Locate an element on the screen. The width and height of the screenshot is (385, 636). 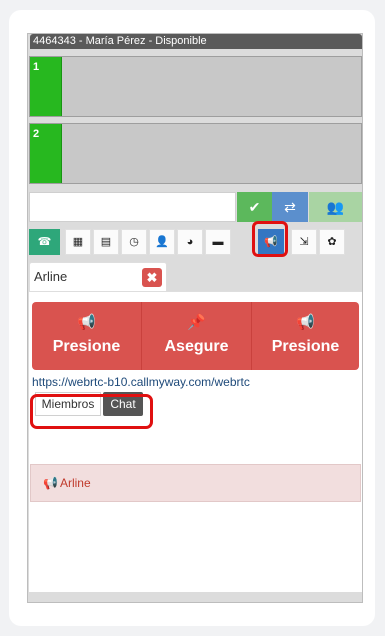
globe-icon: ◕ is located at coordinates (190, 242).